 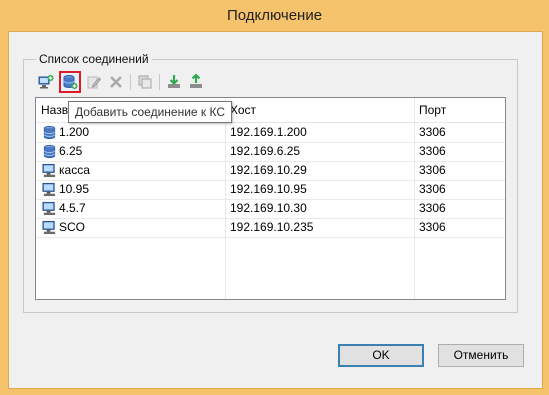 What do you see at coordinates (74, 170) in the screenshot?
I see `cell-name: касса` at bounding box center [74, 170].